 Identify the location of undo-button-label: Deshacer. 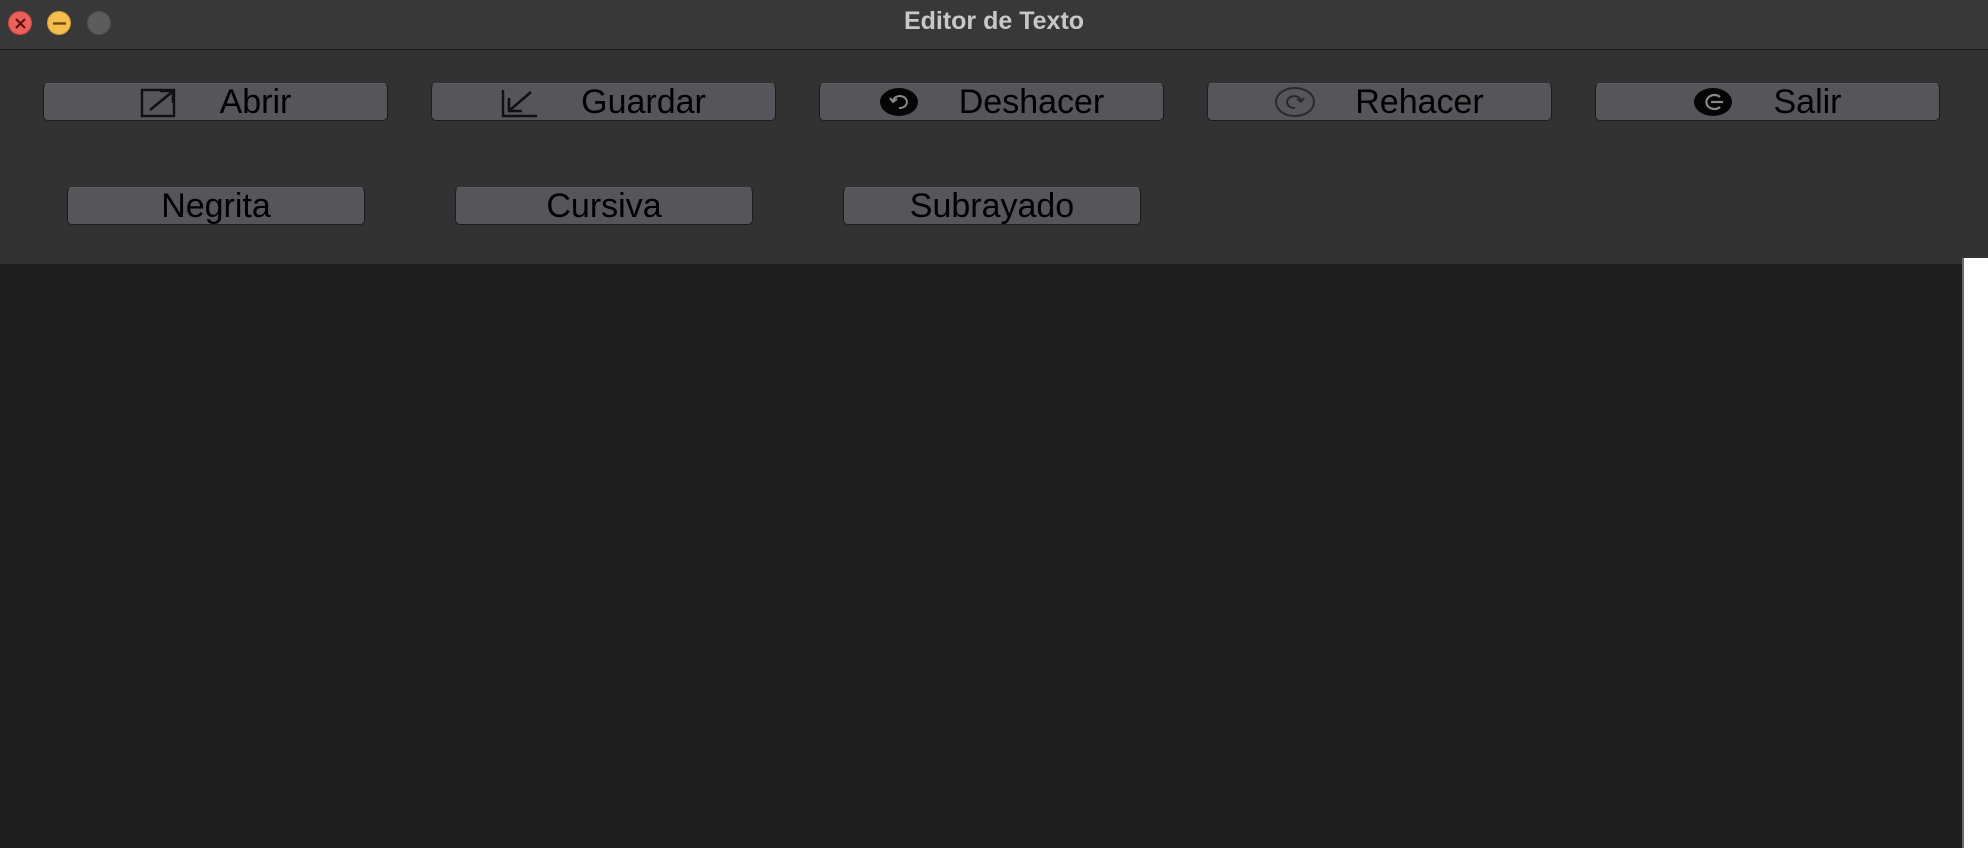
(1031, 102).